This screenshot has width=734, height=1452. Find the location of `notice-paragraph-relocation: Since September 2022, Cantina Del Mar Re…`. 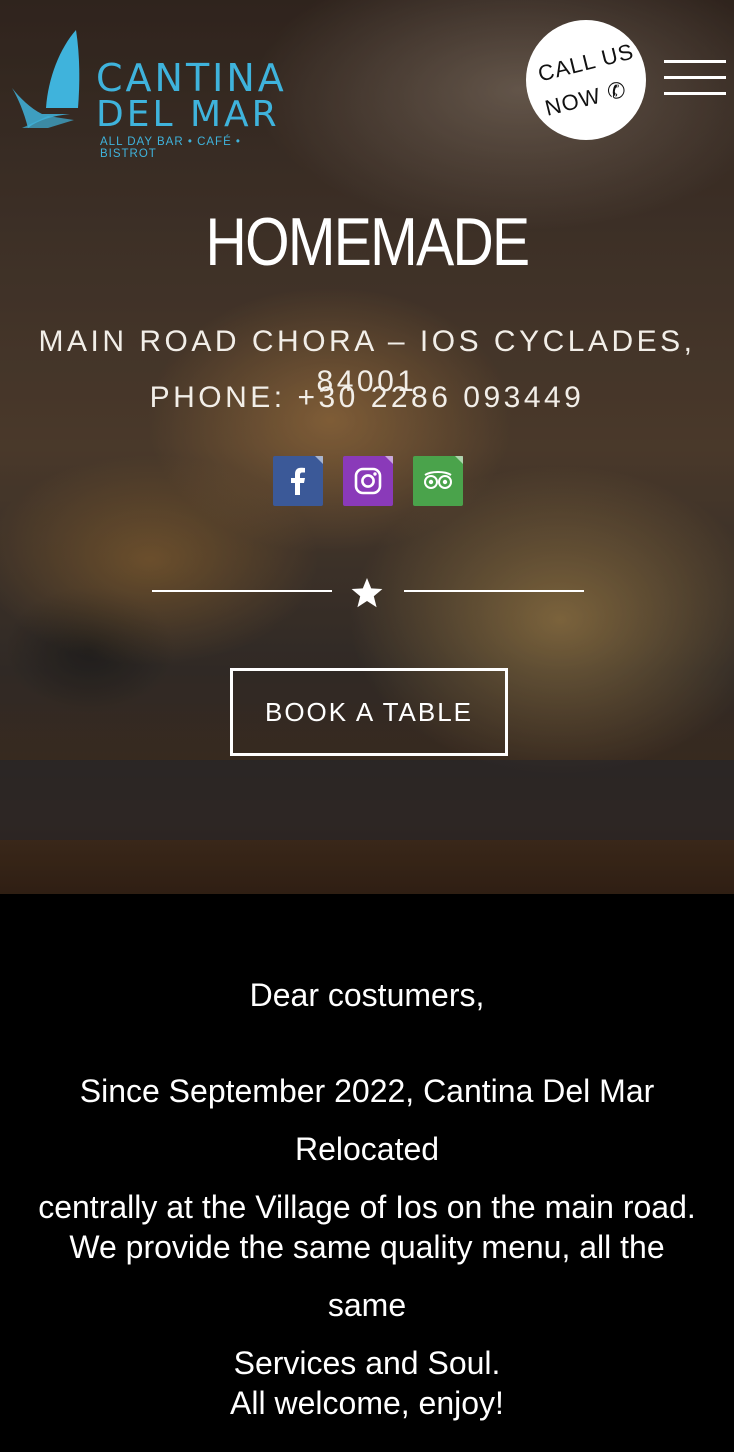

notice-paragraph-relocation: Since September 2022, Cantina Del Mar Re… is located at coordinates (367, 1149).